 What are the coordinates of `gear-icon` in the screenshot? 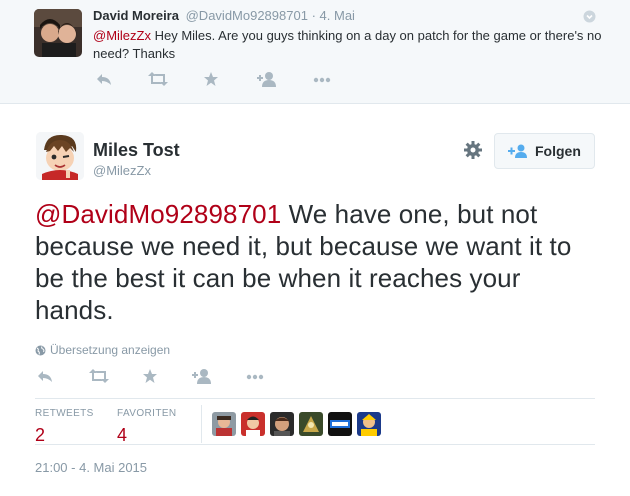 It's located at (473, 150).